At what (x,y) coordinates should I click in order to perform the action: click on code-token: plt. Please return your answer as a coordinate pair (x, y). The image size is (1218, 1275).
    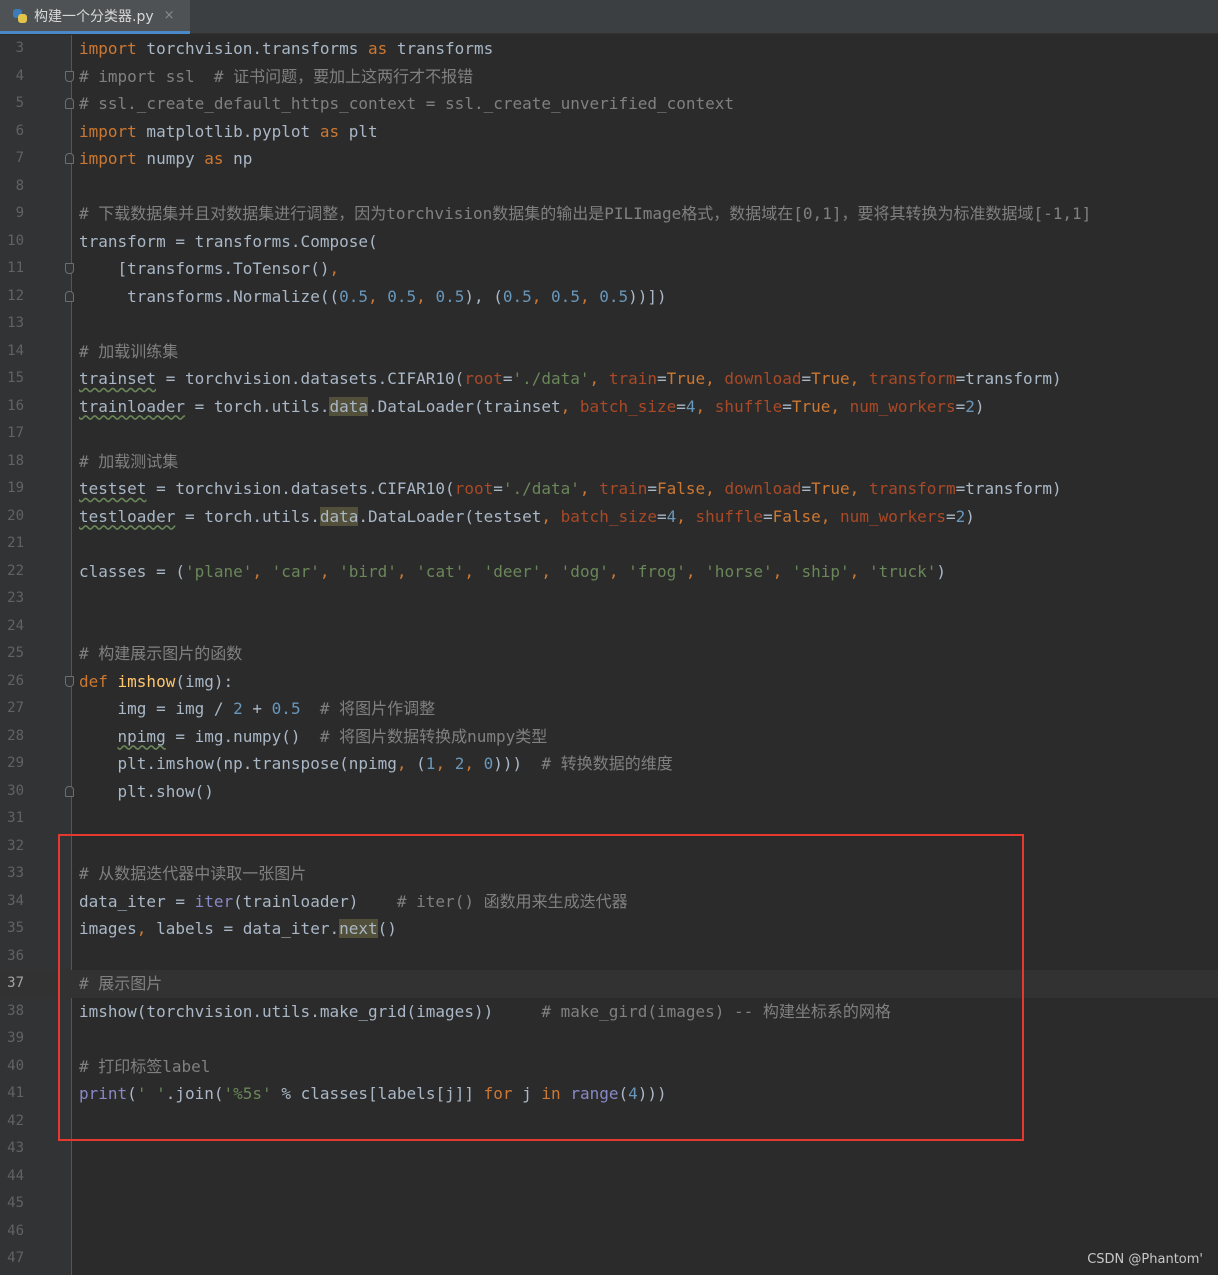
    Looking at the image, I should click on (358, 131).